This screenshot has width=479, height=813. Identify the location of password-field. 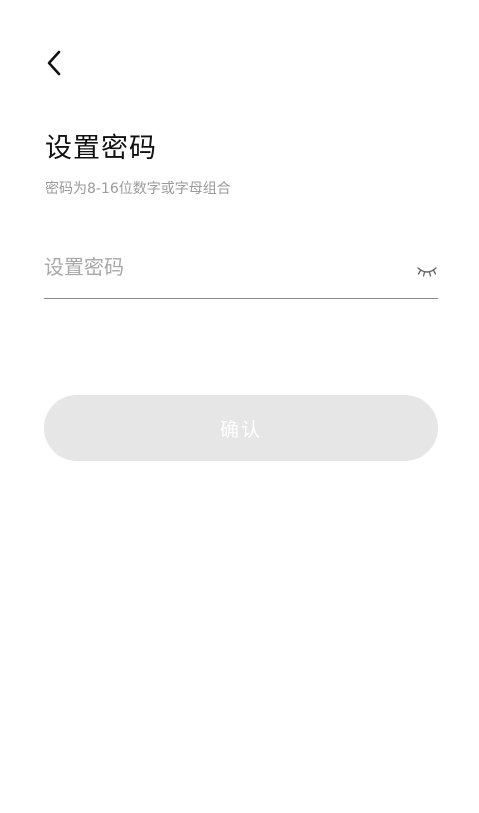
(241, 273).